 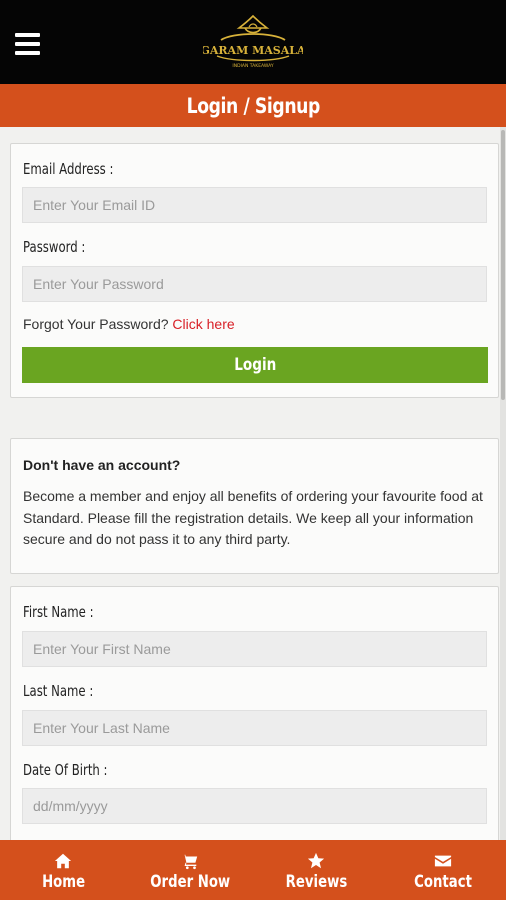 I want to click on nav-reviews-label: Reviews, so click(x=316, y=882).